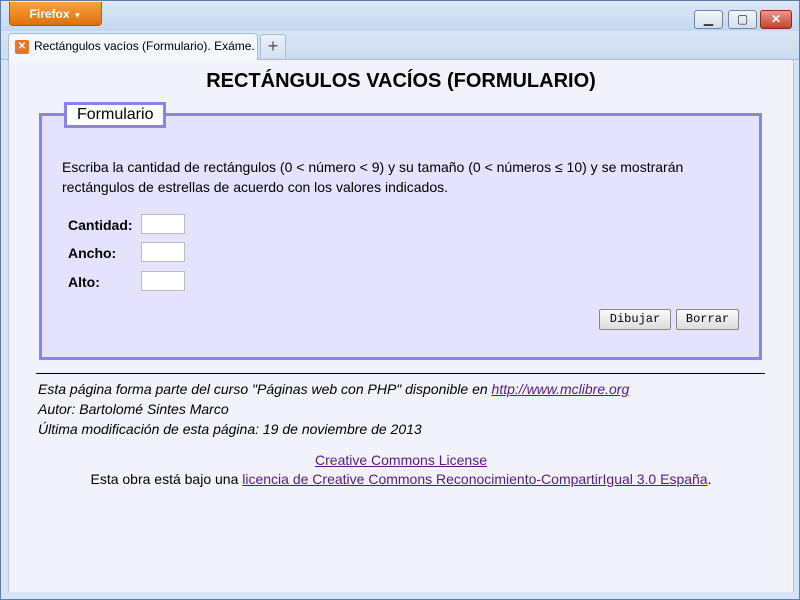 The image size is (800, 600). Describe the element at coordinates (115, 115) in the screenshot. I see `fieldset-legend: Formulario` at that location.